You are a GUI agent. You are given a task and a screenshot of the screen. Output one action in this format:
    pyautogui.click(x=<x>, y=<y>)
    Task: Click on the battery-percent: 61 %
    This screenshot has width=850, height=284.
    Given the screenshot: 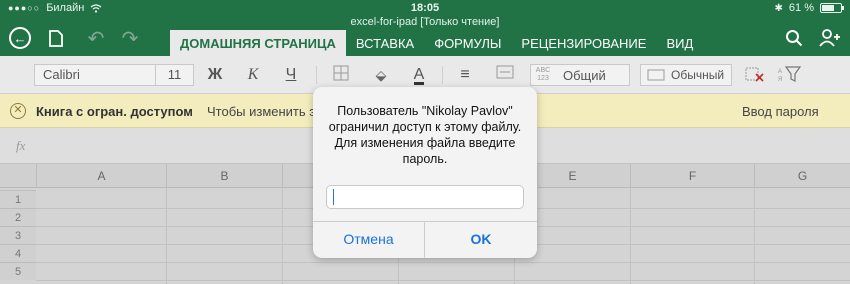 What is the action you would take?
    pyautogui.click(x=801, y=8)
    